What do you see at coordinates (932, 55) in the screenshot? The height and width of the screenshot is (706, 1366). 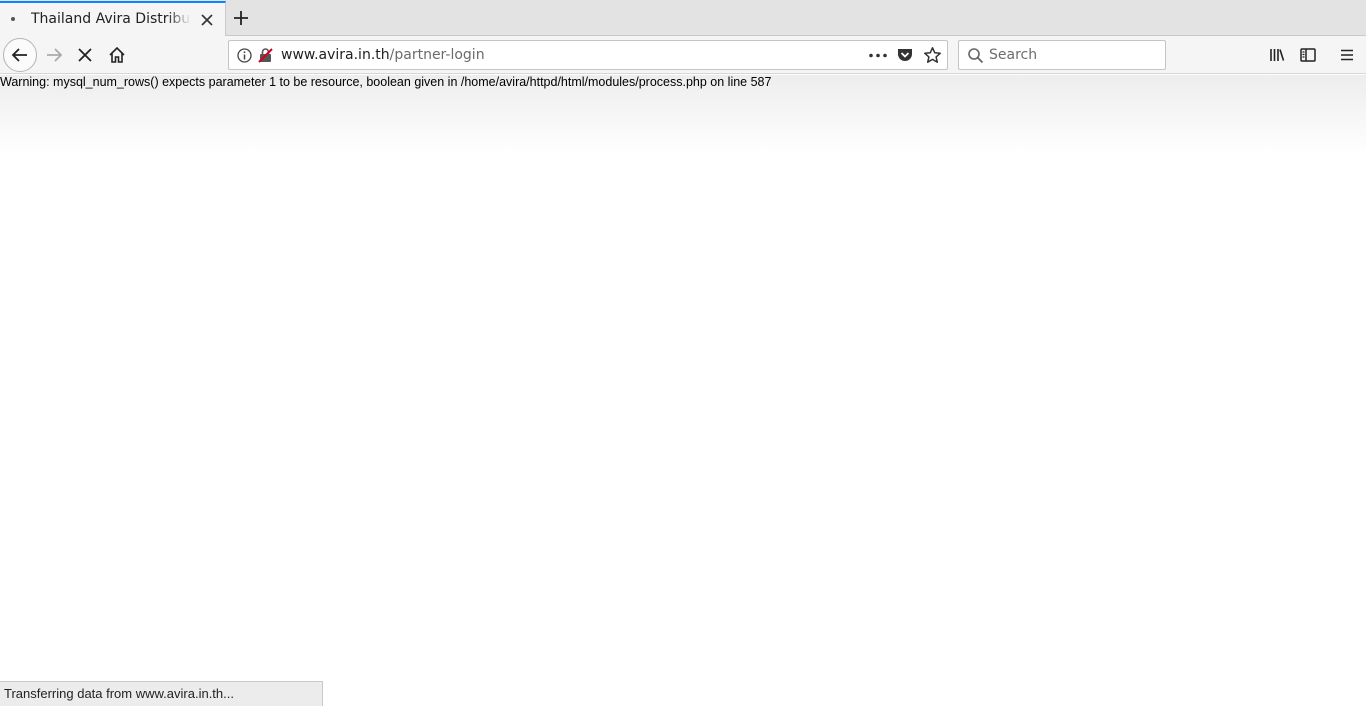 I see `star-icon` at bounding box center [932, 55].